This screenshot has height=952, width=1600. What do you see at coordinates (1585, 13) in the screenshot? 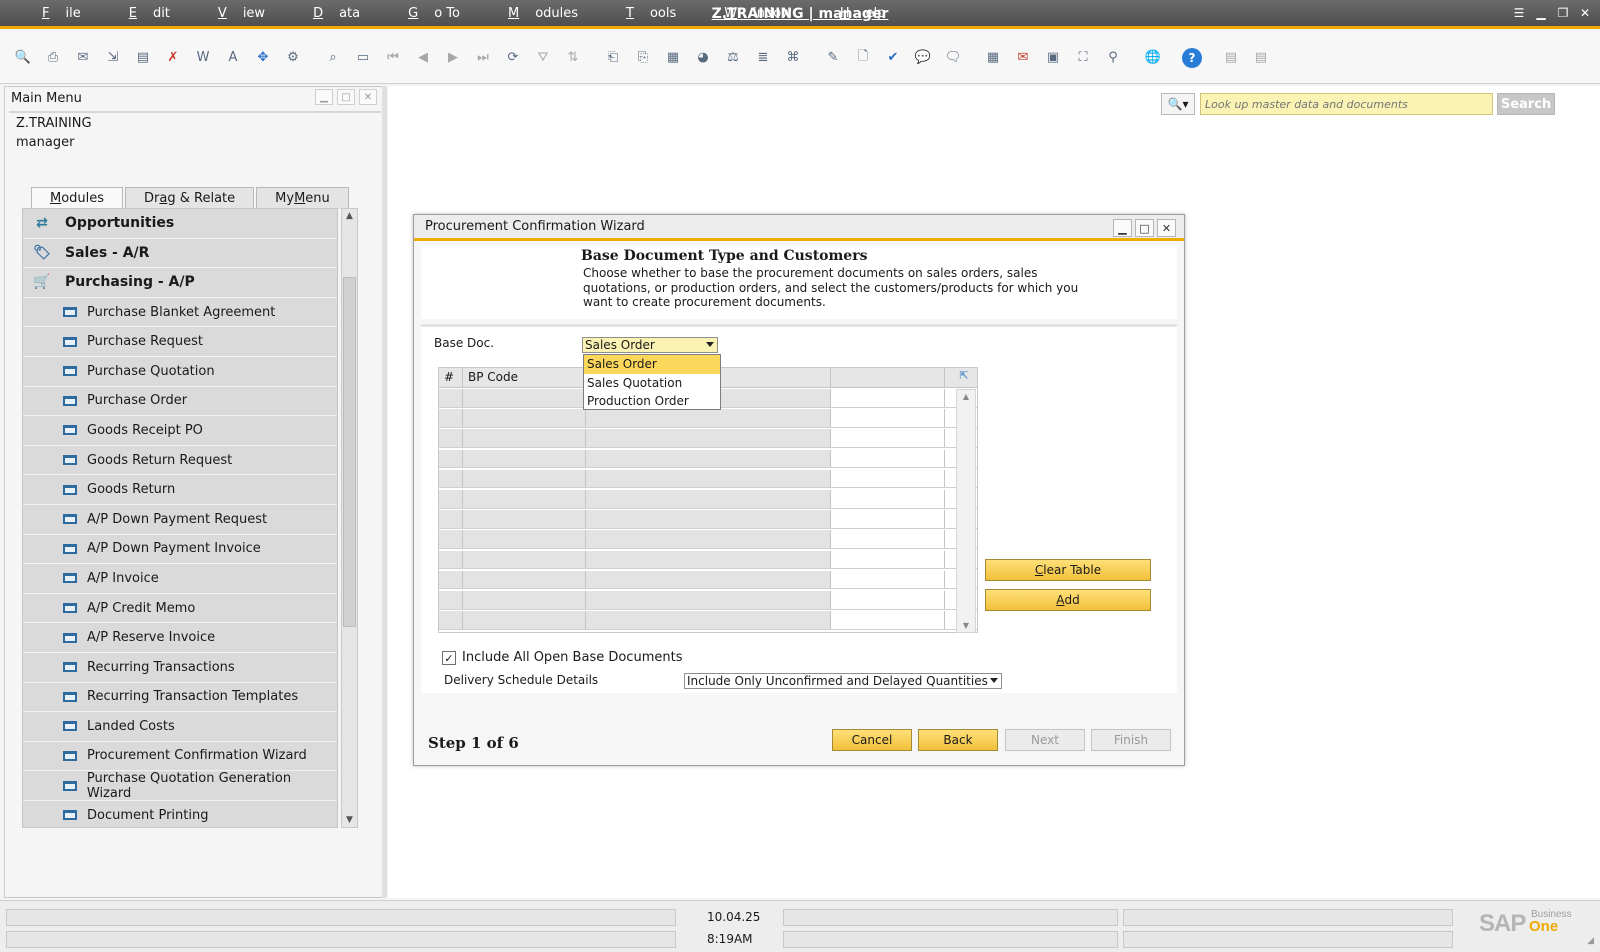
I see `close-icon: ✕` at bounding box center [1585, 13].